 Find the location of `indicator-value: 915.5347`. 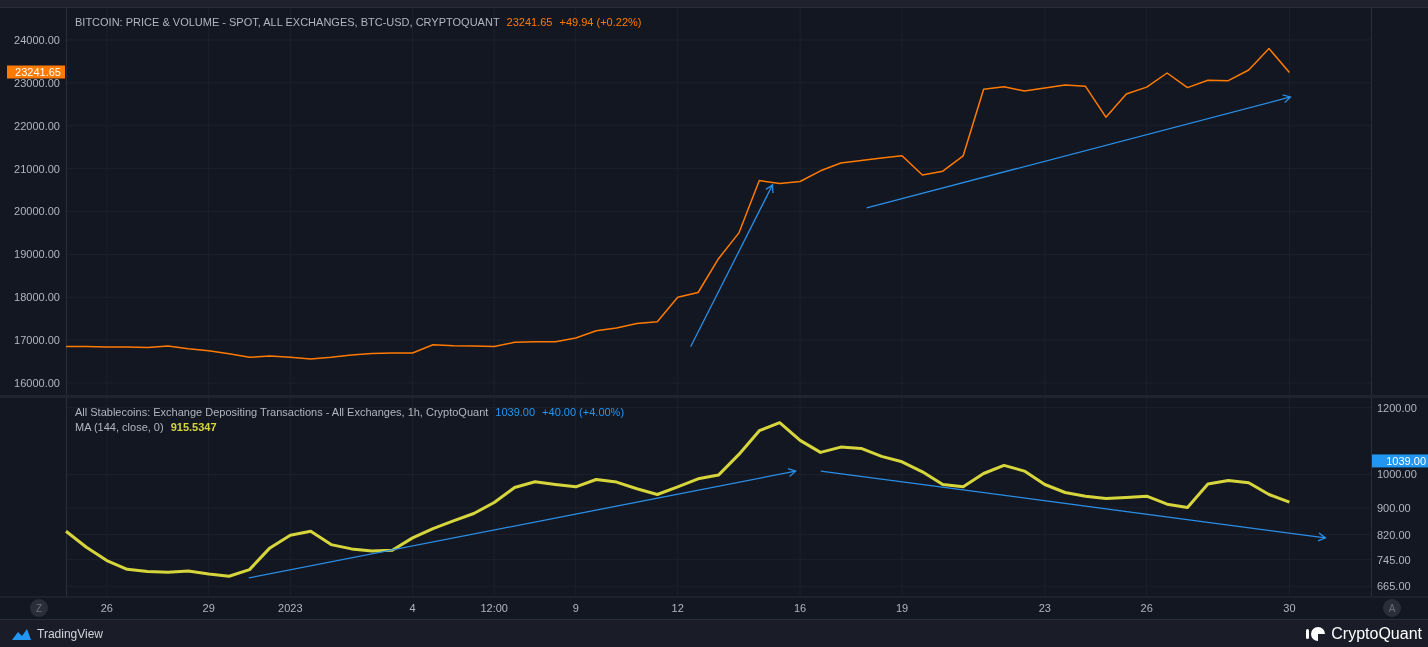

indicator-value: 915.5347 is located at coordinates (193, 427).